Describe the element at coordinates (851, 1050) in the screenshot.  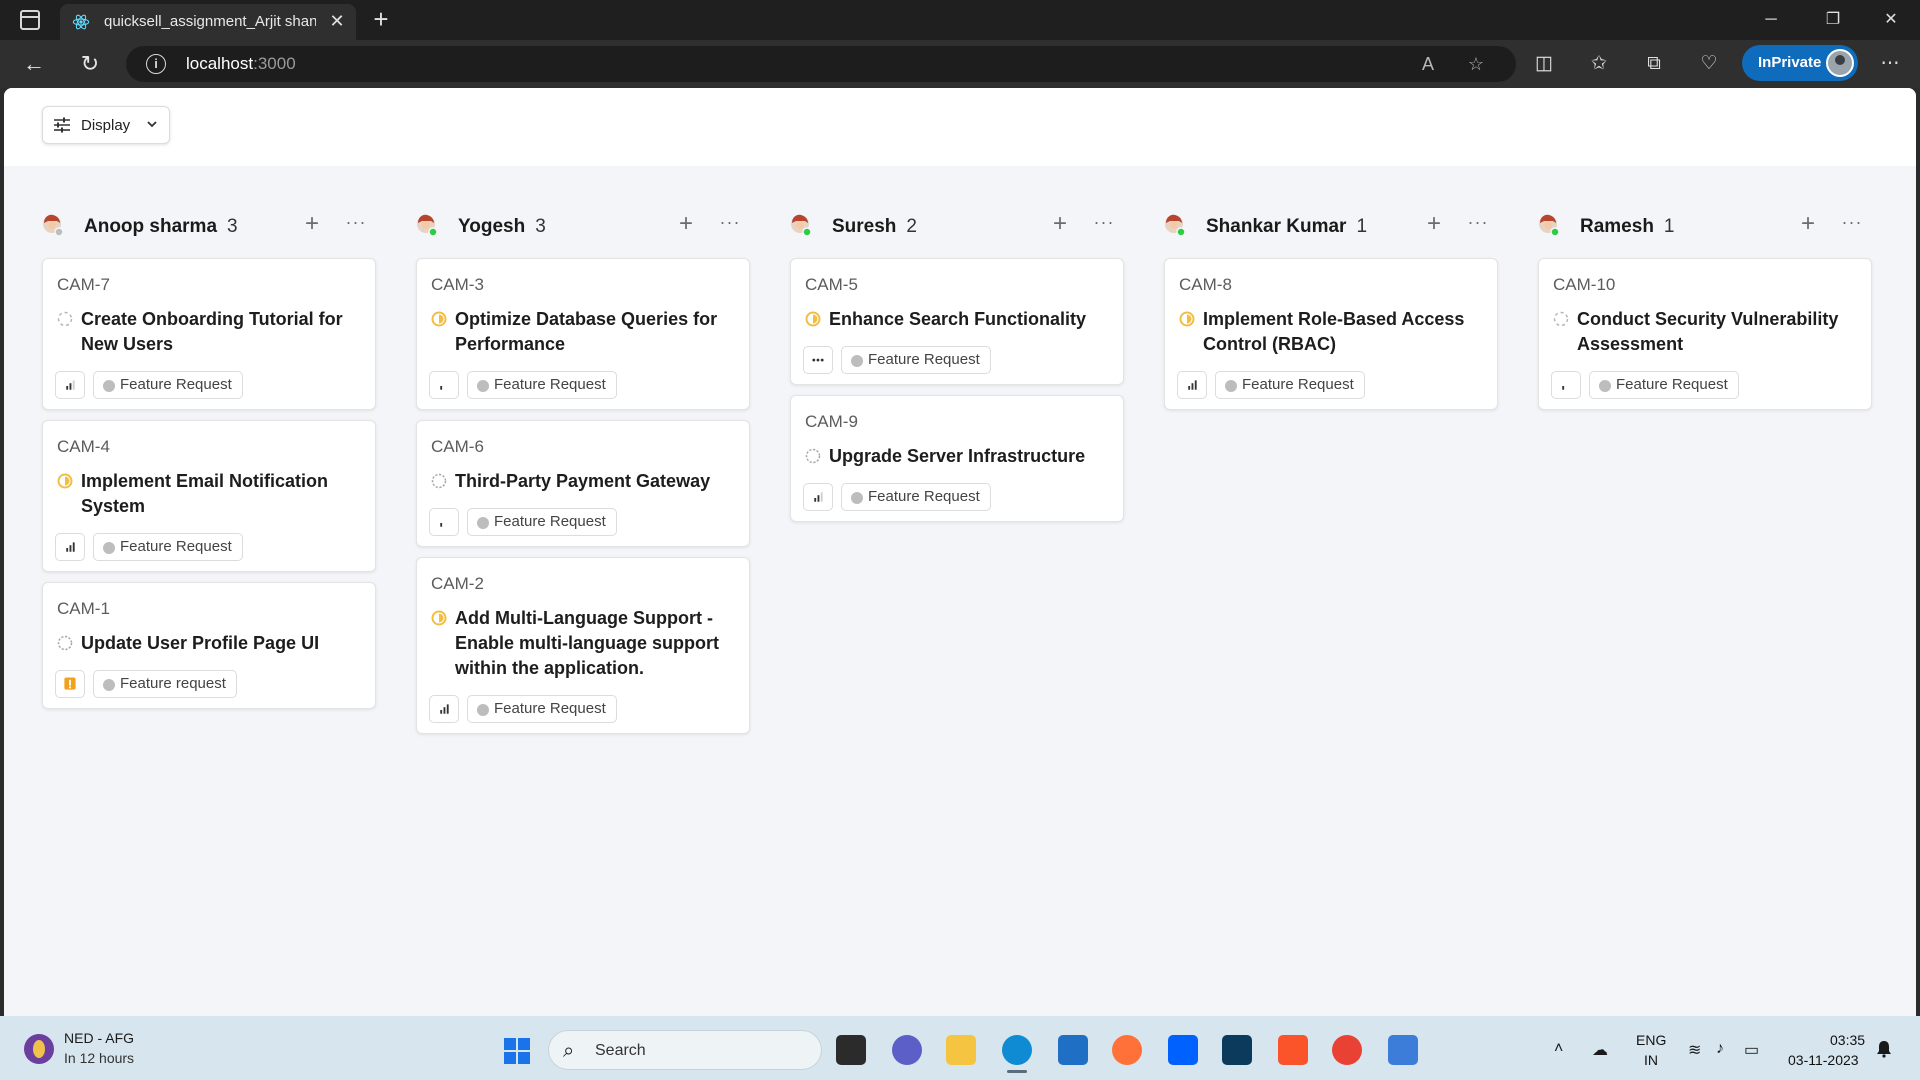
I see `task-view-icon` at that location.